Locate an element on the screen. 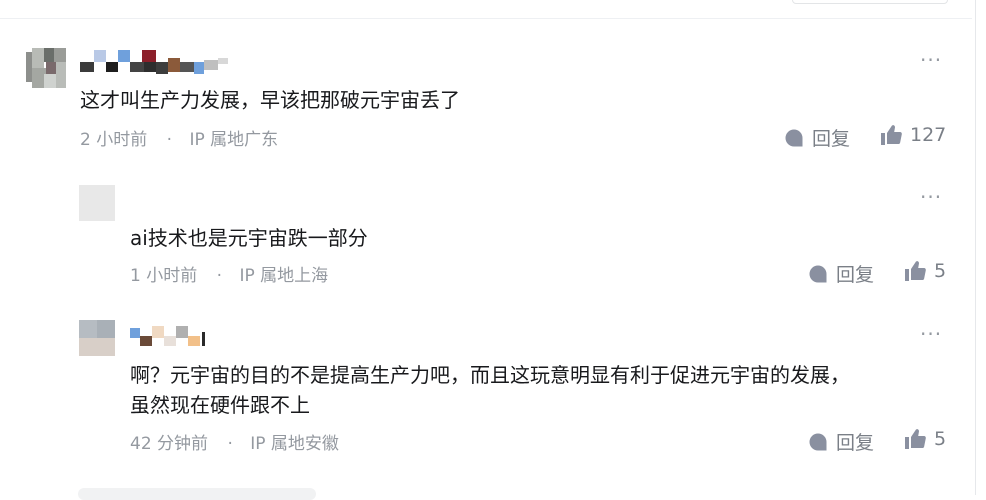  like-count: 127 is located at coordinates (928, 135).